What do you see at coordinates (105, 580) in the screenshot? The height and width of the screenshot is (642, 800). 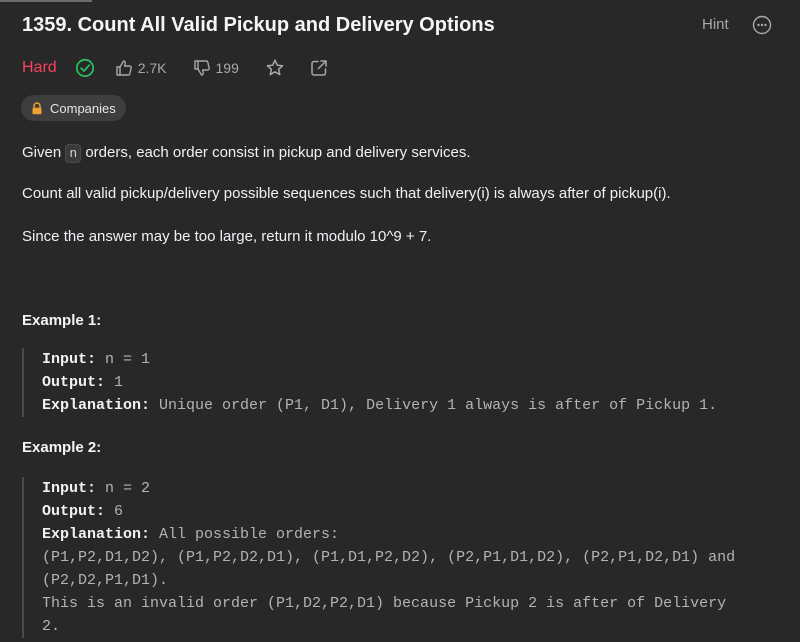 I see `explanation-text: (P2,D2,P1,D1).` at bounding box center [105, 580].